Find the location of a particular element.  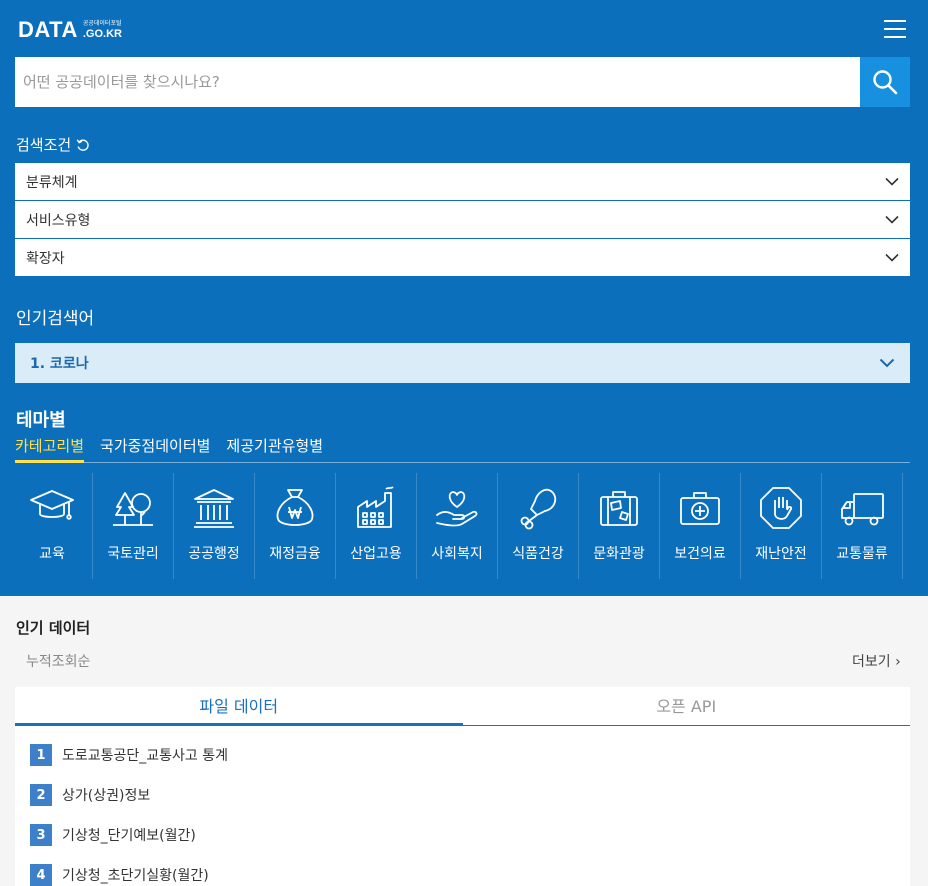

money-bag-icon is located at coordinates (295, 507).